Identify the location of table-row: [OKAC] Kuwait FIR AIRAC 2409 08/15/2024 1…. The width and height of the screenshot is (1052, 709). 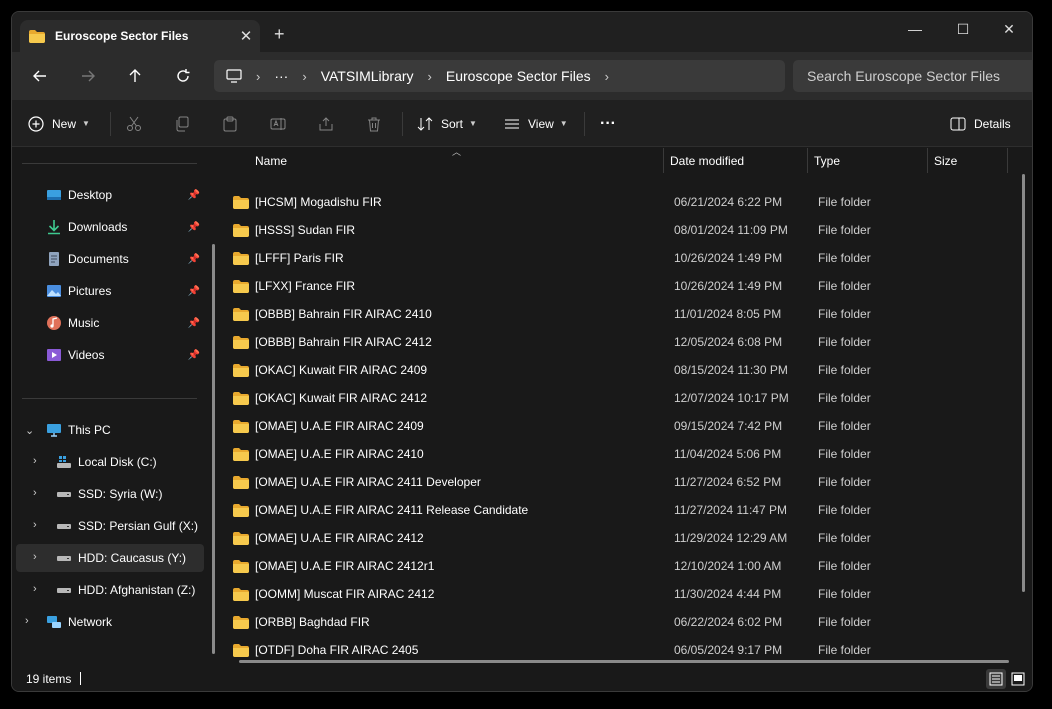
(623, 370).